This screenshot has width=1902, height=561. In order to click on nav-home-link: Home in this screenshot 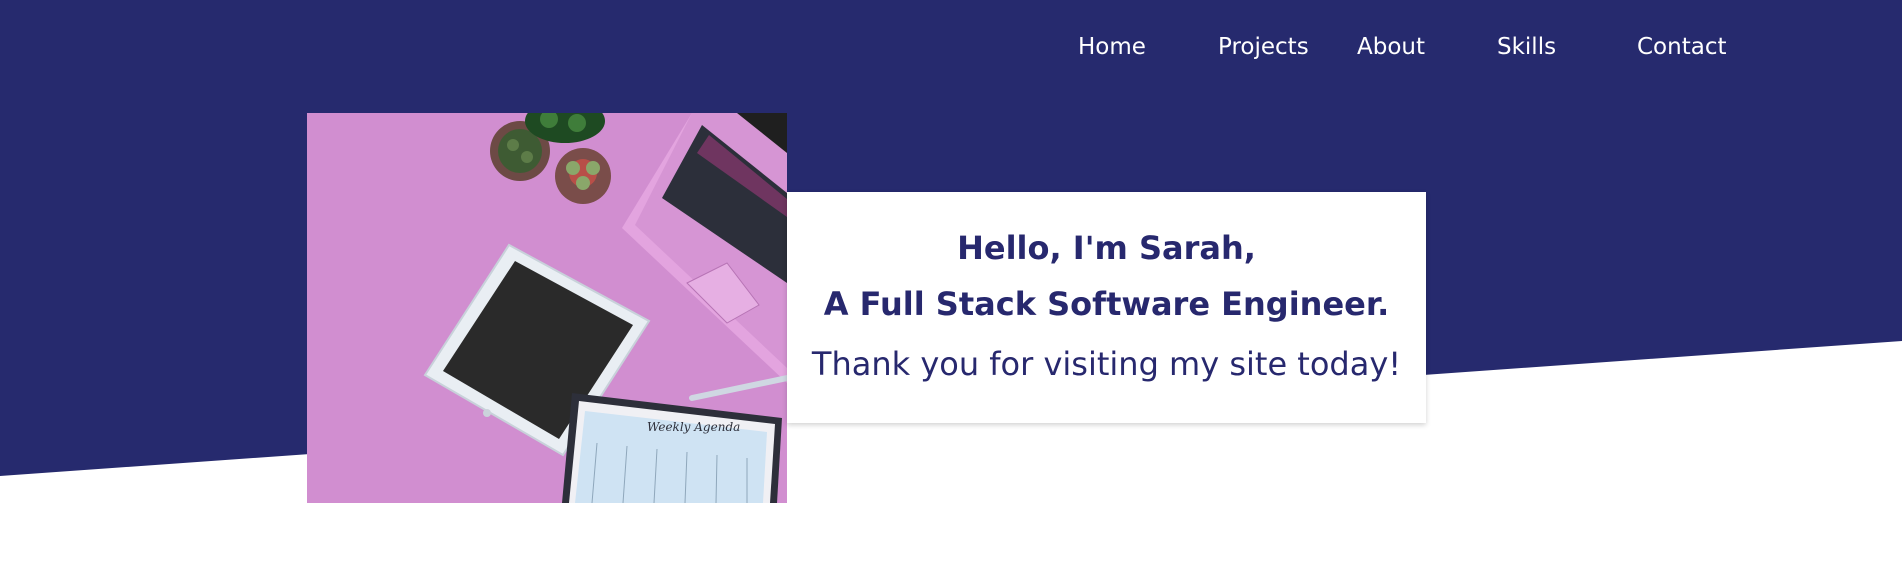, I will do `click(1112, 47)`.